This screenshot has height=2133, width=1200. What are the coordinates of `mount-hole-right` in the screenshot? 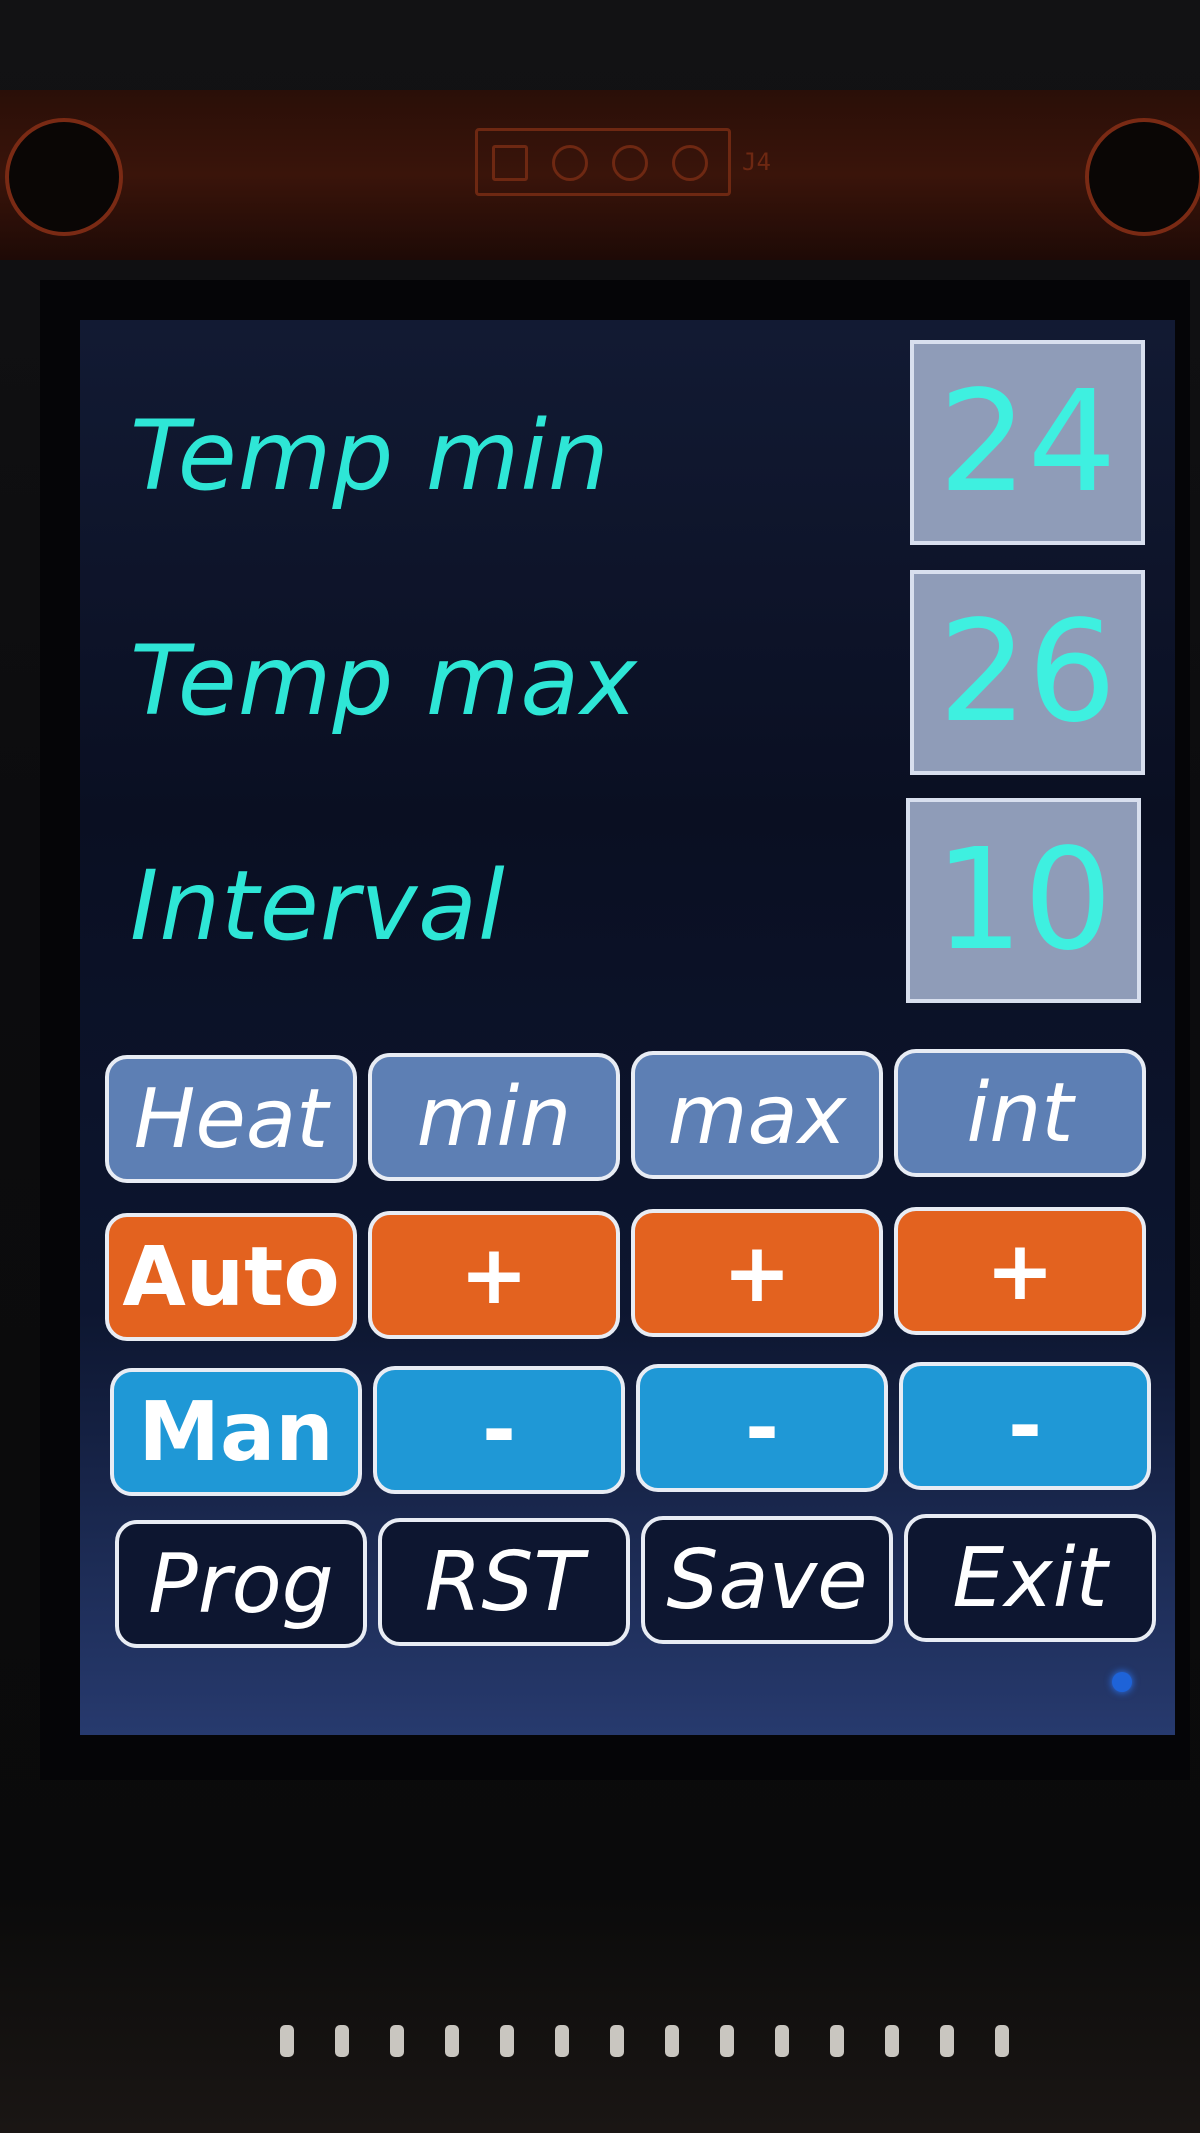 It's located at (1142, 177).